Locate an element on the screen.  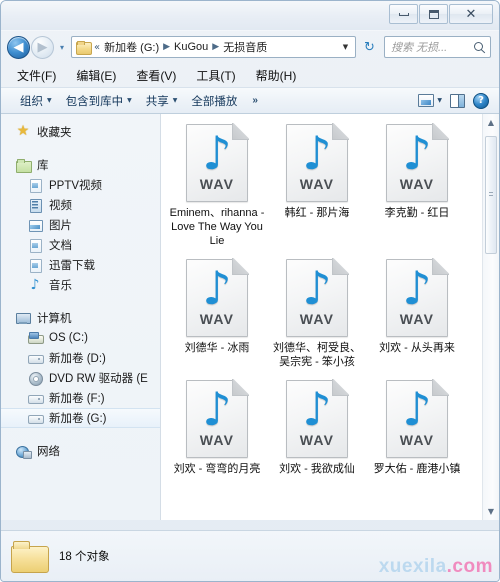
list-item: ♪ WAV 刘德华 - 冰雨 is located at coordinates (217, 314).